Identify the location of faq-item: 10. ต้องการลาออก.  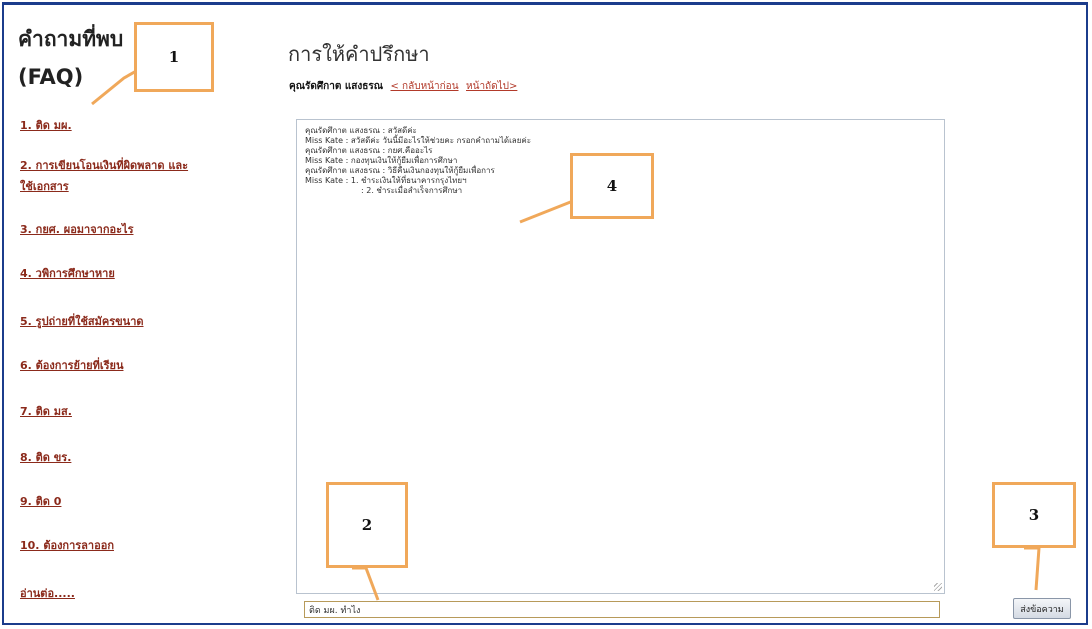
(125, 544).